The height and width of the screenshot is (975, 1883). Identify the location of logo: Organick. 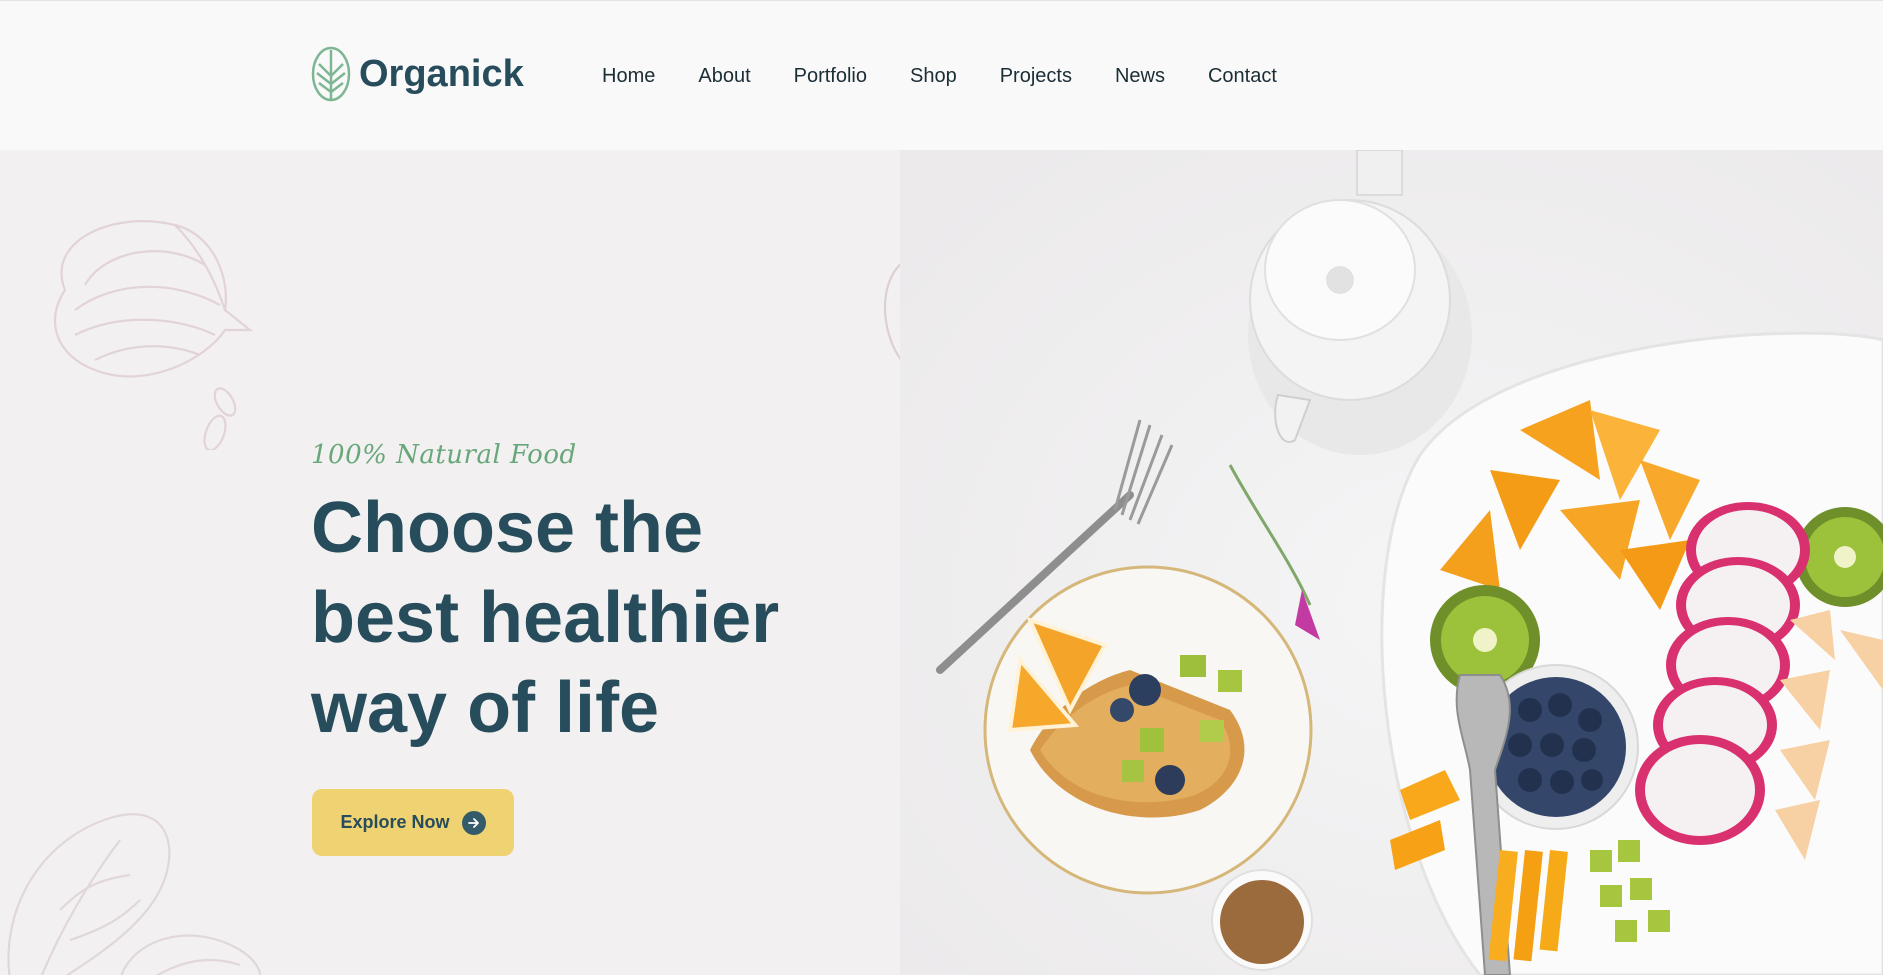
(417, 74).